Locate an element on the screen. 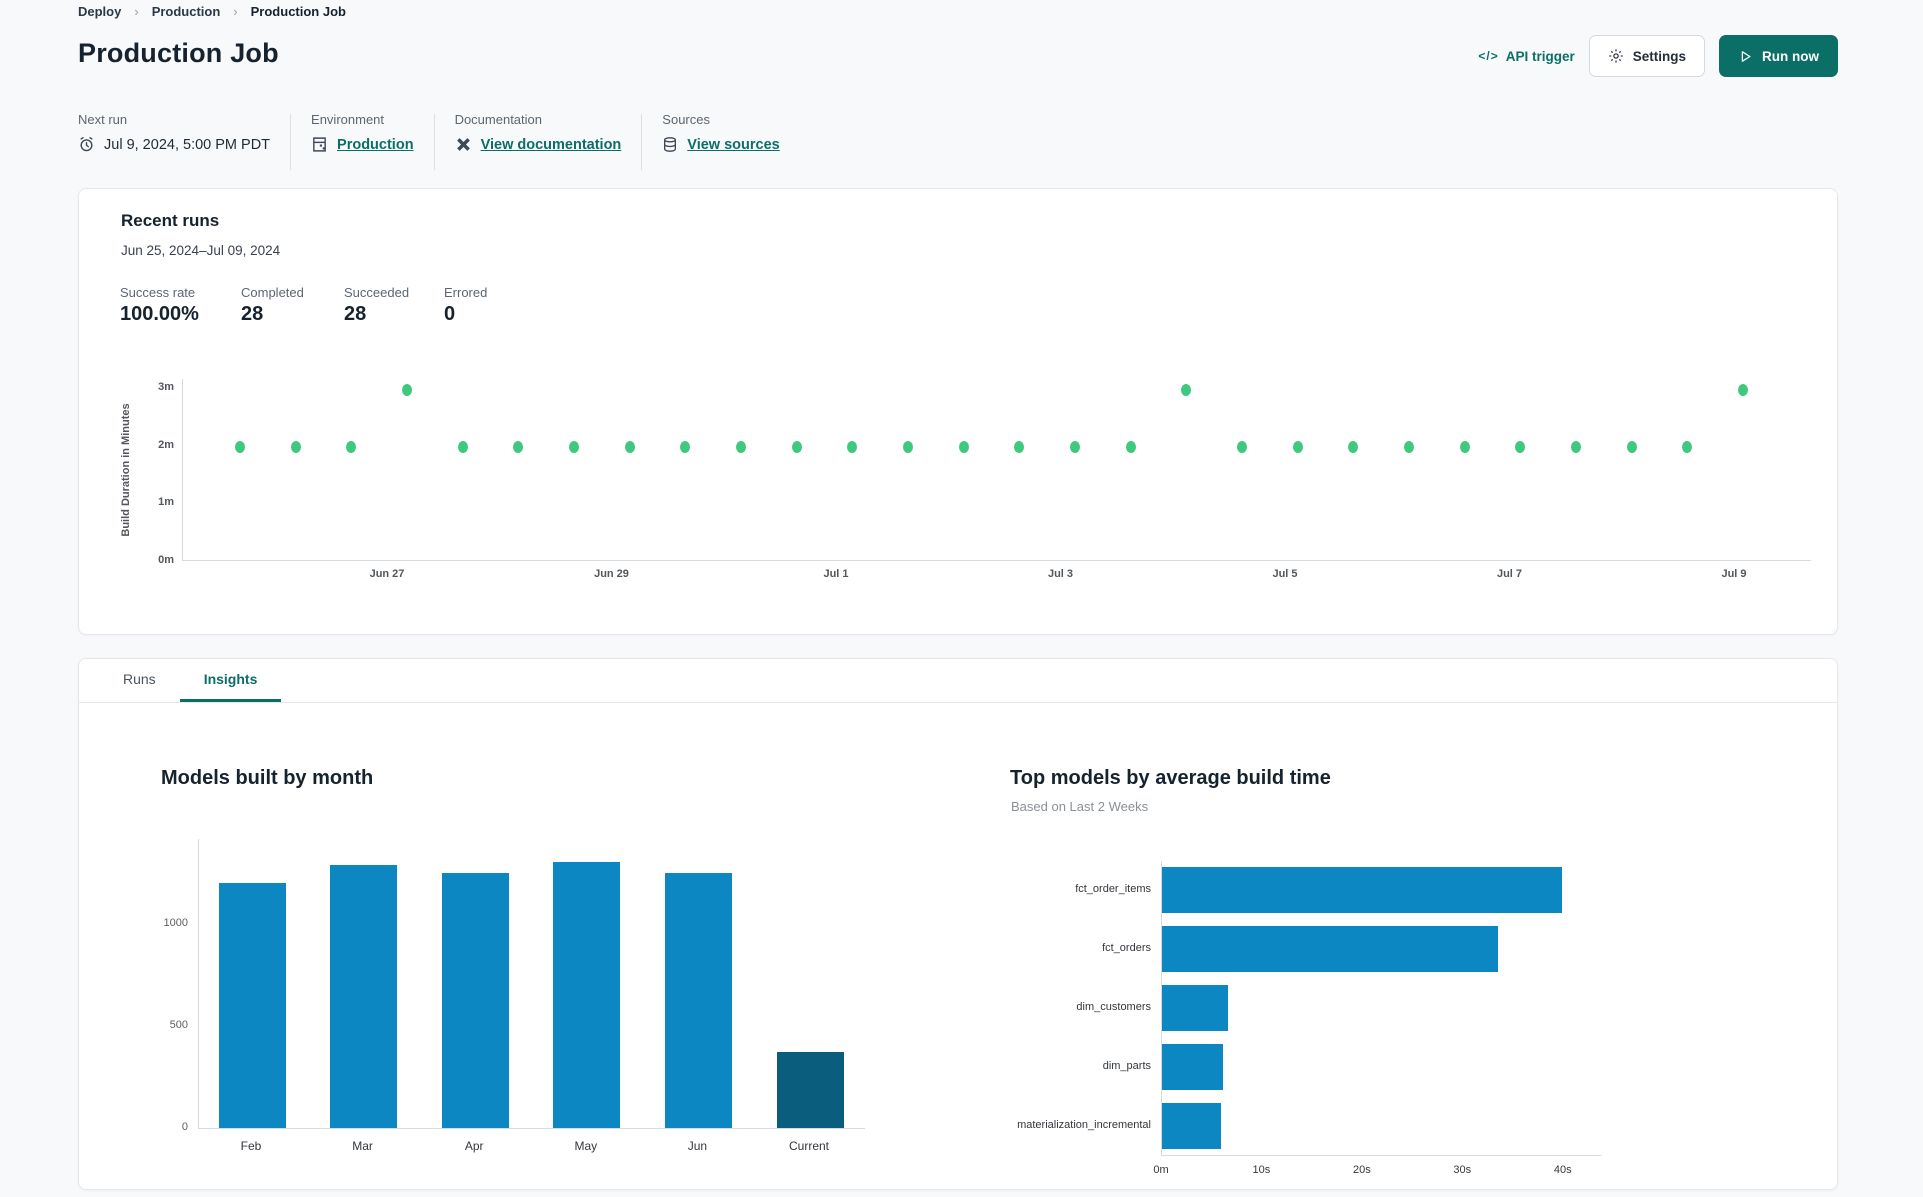  models-built-chart is located at coordinates (531, 984).